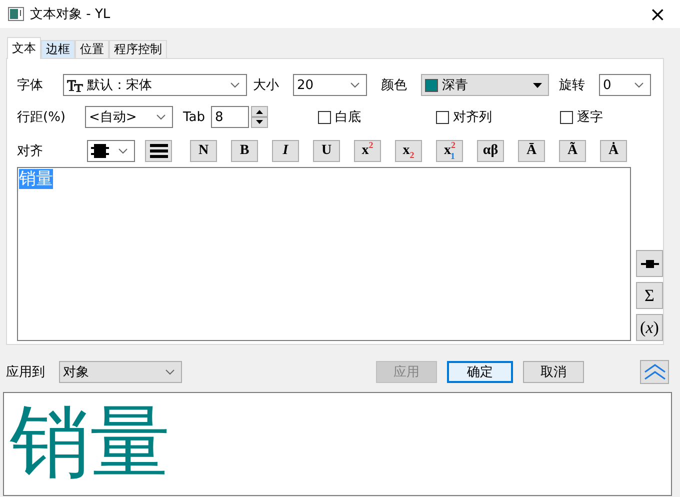 Image resolution: width=680 pixels, height=497 pixels. What do you see at coordinates (155, 85) in the screenshot?
I see `font-dropdown: 默认：宋体` at bounding box center [155, 85].